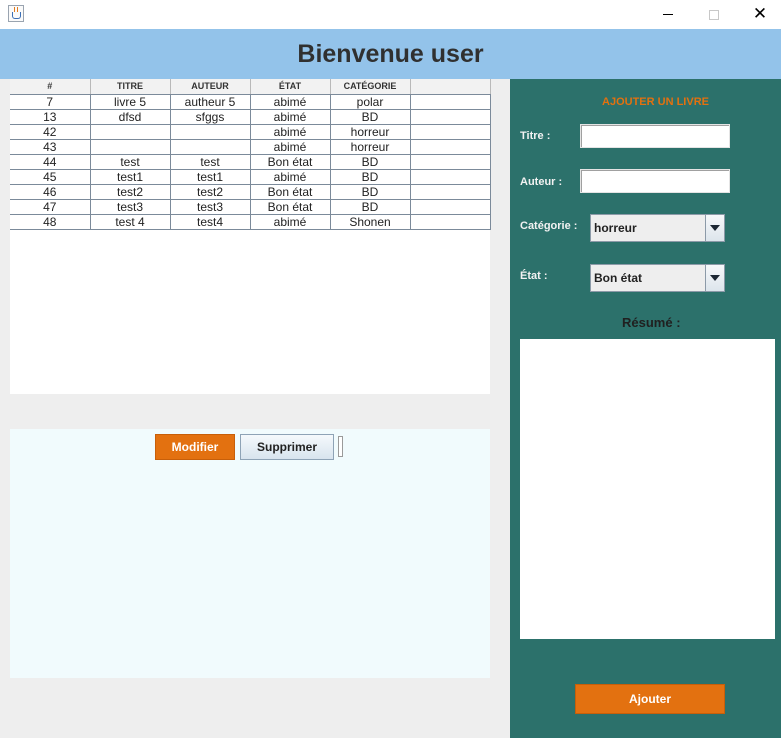 The image size is (781, 738). I want to click on column-header, so click(450, 87).